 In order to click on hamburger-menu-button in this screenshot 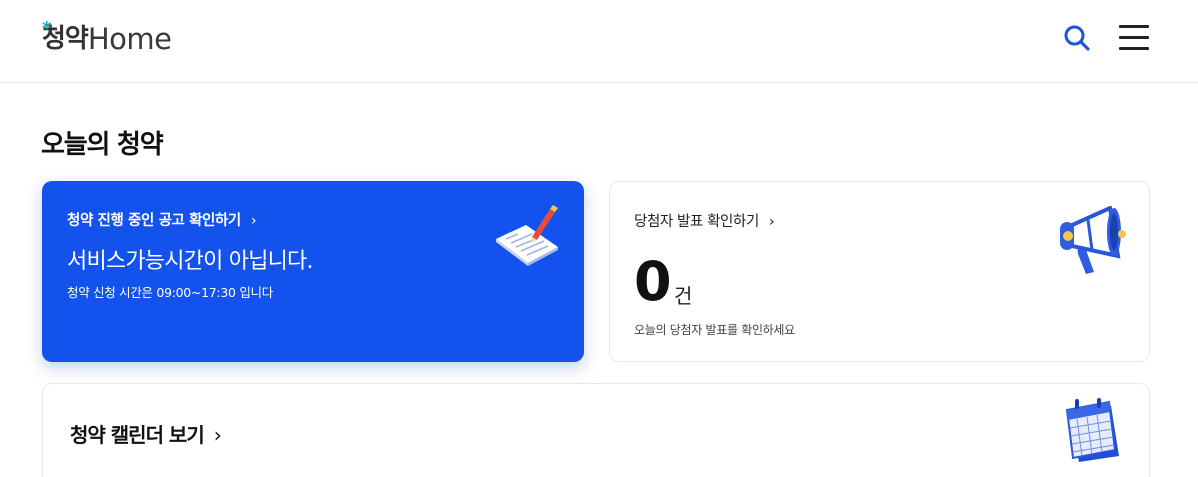, I will do `click(1134, 37)`.